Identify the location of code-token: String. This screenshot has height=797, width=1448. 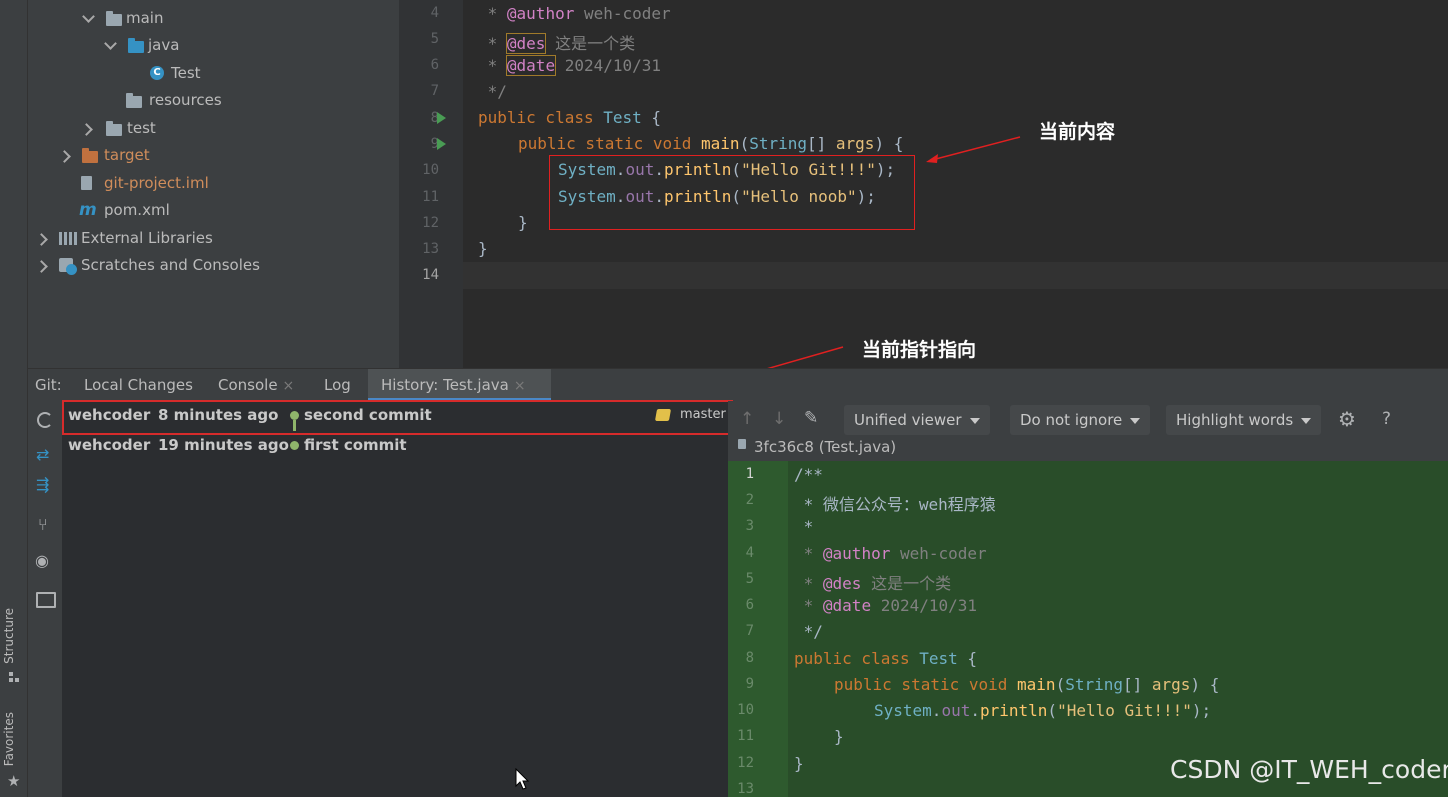
(1094, 684).